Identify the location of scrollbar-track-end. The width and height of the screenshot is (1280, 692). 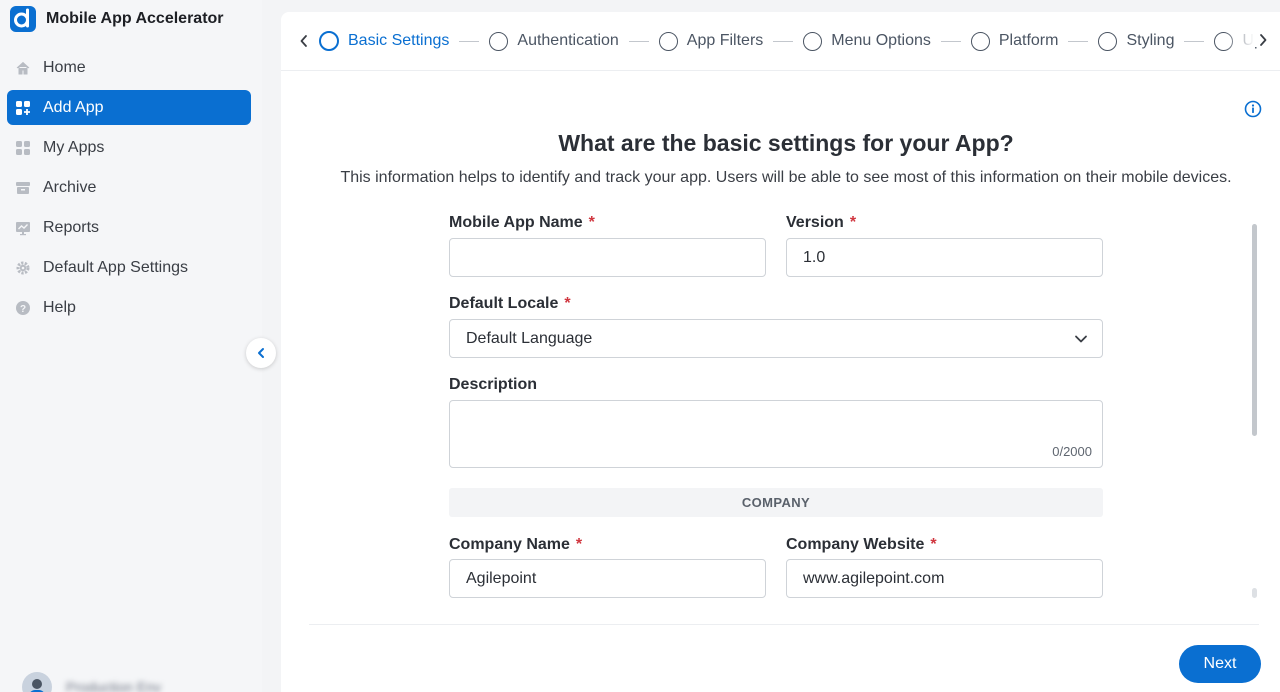
(1254, 593).